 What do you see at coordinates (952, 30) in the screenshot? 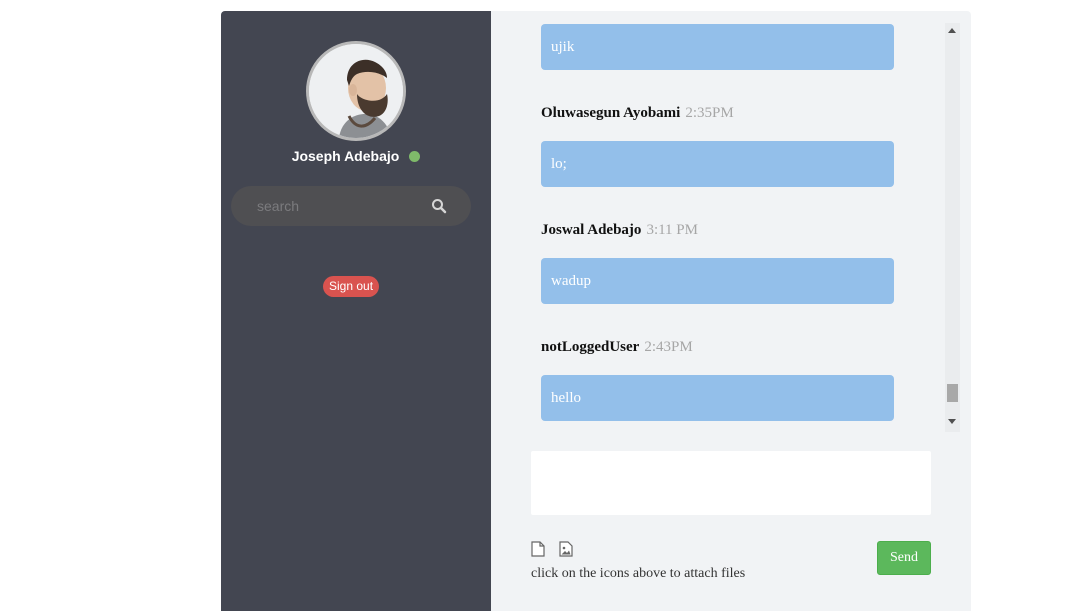
I see `scroll-up-arrow-icon` at bounding box center [952, 30].